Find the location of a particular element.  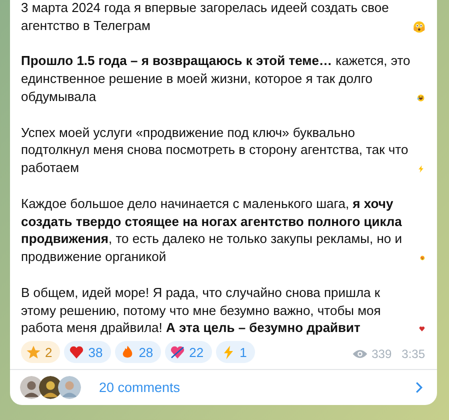

message-text: Успех моей услуги «продвижение под ключ» буквально подтолкнул меня снова посмотреть в сторону агентства, так что работаем is located at coordinates (215, 150).